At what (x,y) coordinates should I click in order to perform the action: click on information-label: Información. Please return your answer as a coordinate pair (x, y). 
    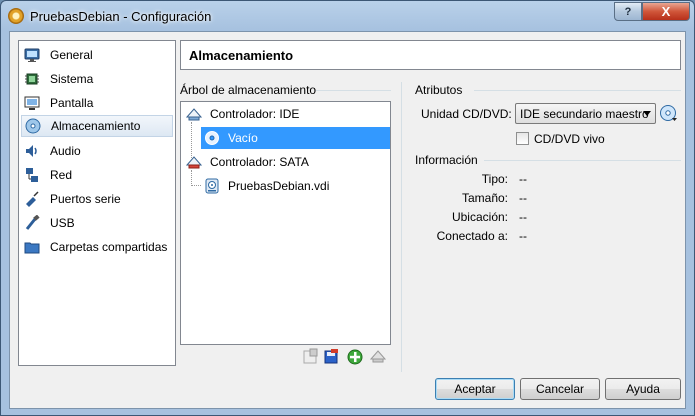
    Looking at the image, I should click on (446, 160).